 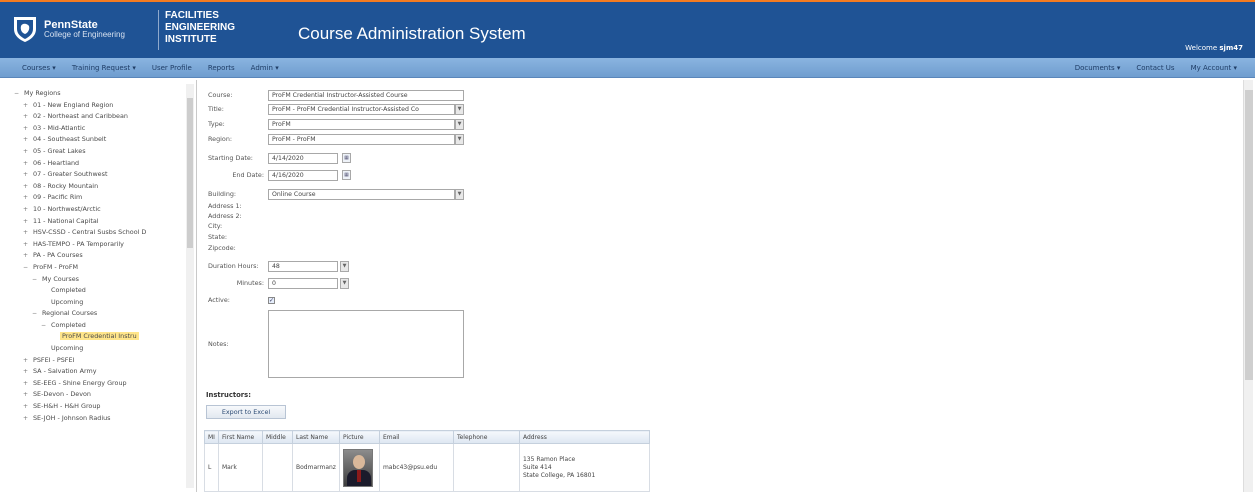 What do you see at coordinates (59, 151) in the screenshot?
I see `tree-node-label: 05 - Great Lakes` at bounding box center [59, 151].